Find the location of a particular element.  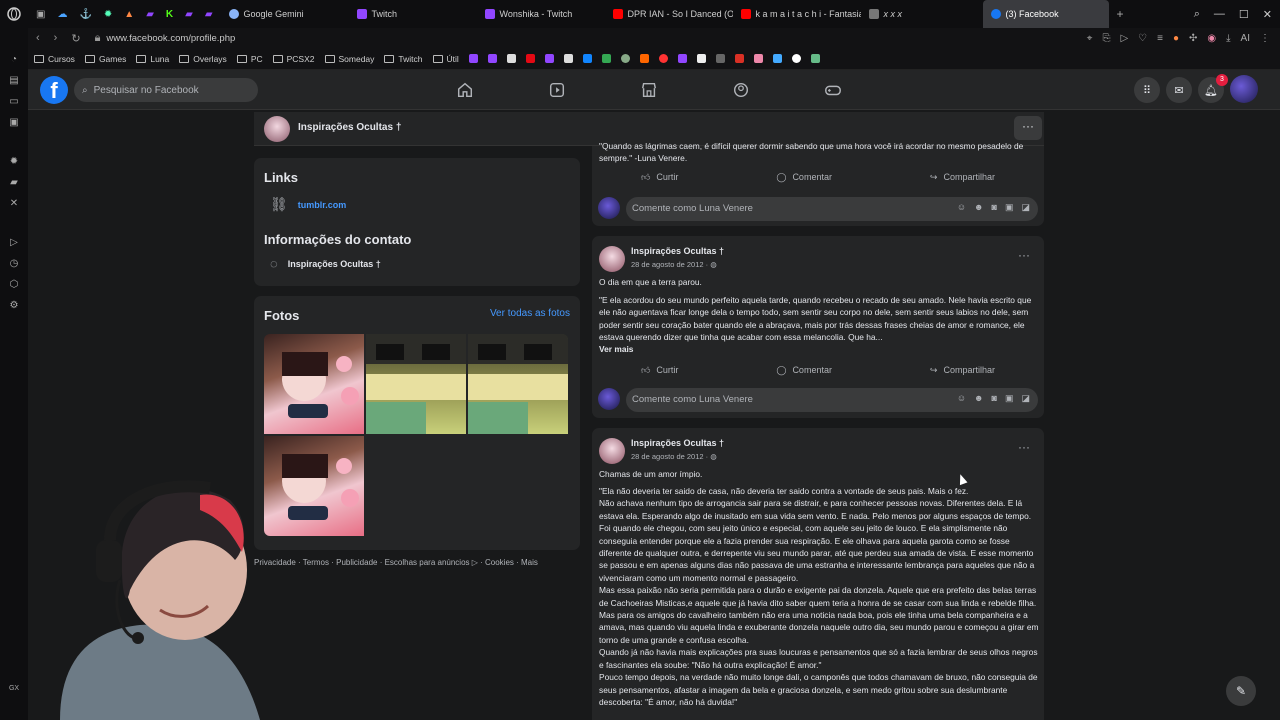

mail-icon: ▭ is located at coordinates (13, 101).